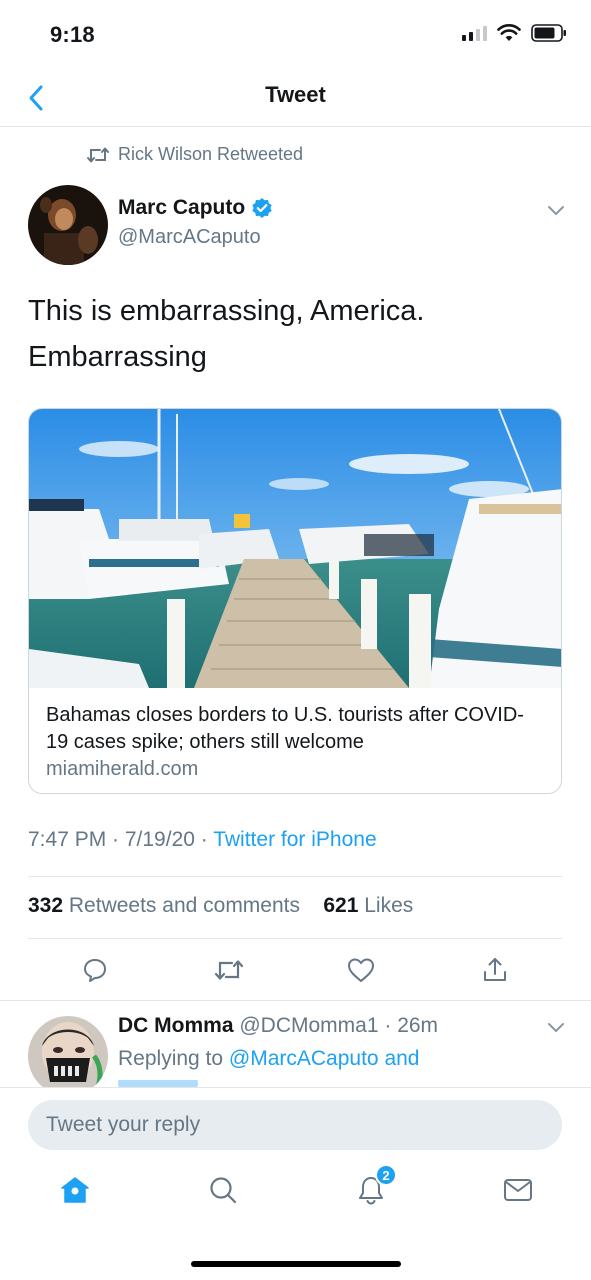 The image size is (591, 1280). What do you see at coordinates (295, 94) in the screenshot?
I see `page-title: Tweet` at bounding box center [295, 94].